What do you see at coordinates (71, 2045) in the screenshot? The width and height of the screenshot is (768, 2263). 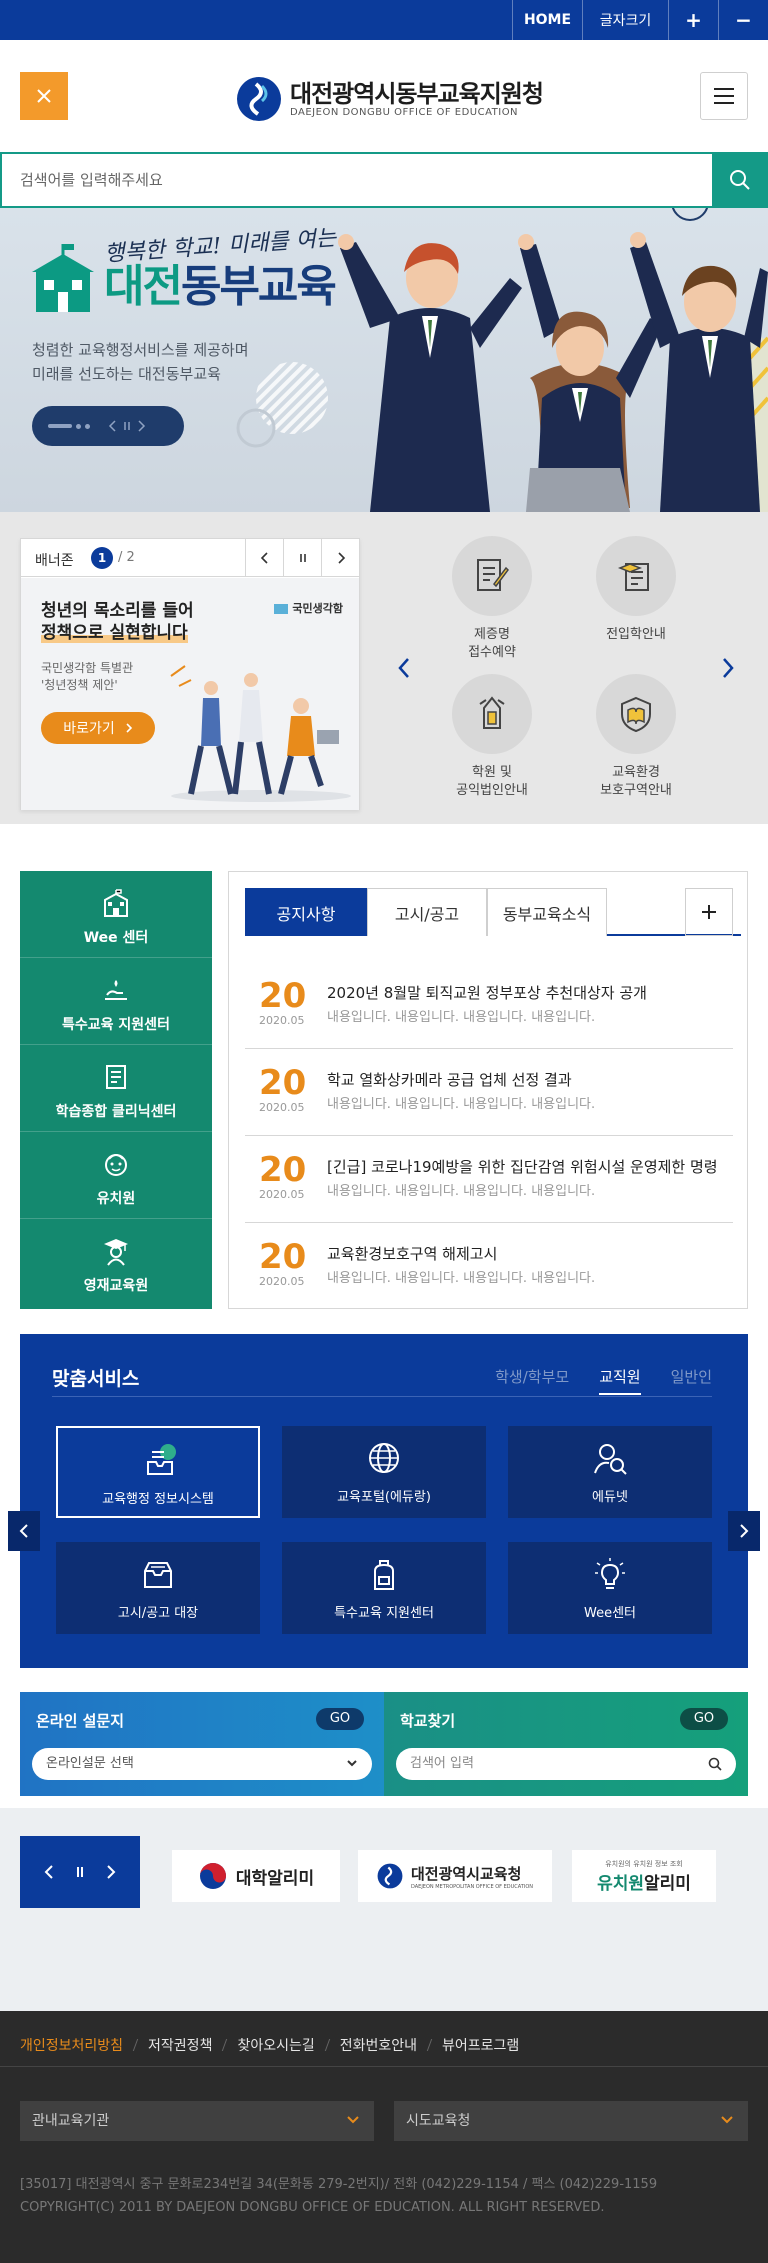 I see `footer-link-privacy: 개인정보처리방침` at bounding box center [71, 2045].